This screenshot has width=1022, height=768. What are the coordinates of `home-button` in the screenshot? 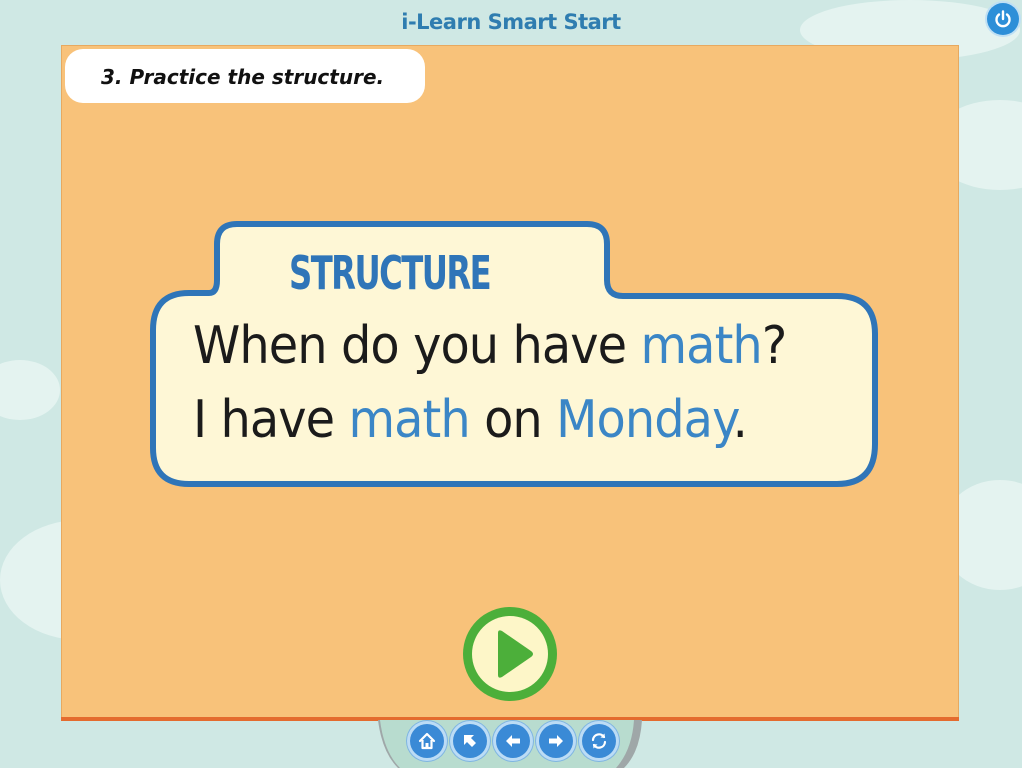 It's located at (427, 741).